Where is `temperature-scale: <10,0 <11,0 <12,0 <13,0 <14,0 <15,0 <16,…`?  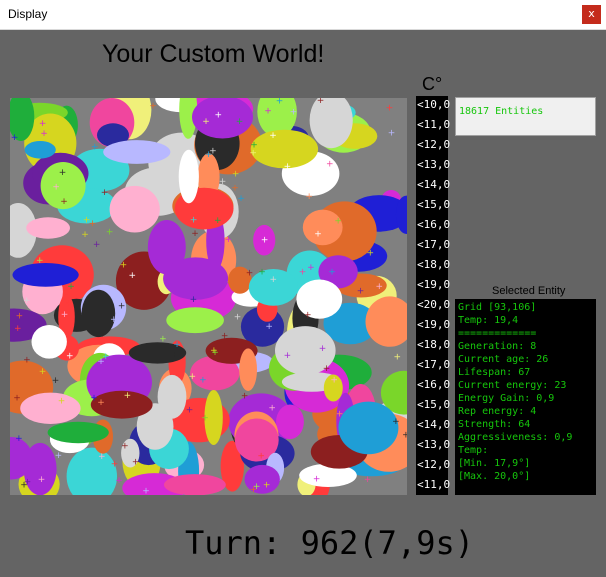 temperature-scale: <10,0 <11,0 <12,0 <13,0 <14,0 <15,0 <16,… is located at coordinates (433, 295).